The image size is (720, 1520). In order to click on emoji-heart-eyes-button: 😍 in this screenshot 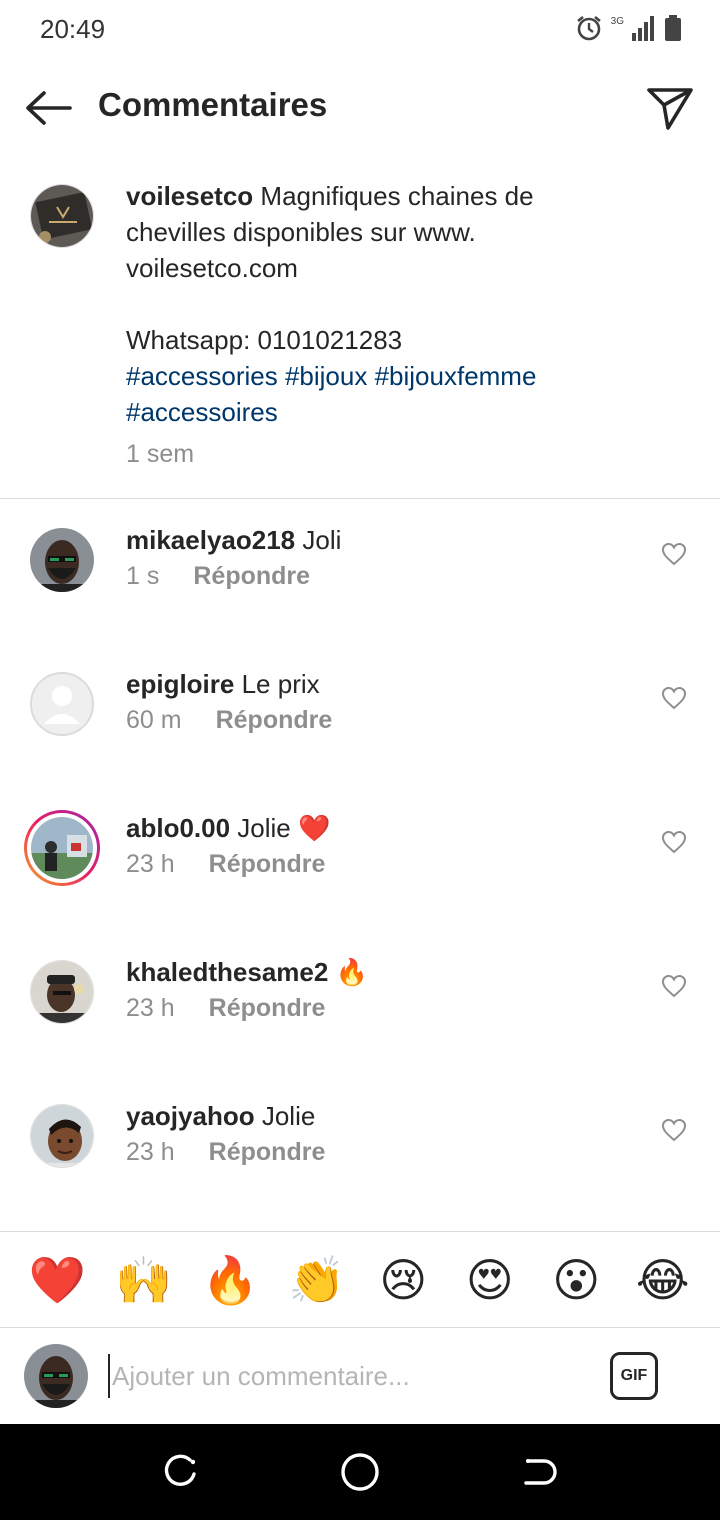, I will do `click(490, 1280)`.